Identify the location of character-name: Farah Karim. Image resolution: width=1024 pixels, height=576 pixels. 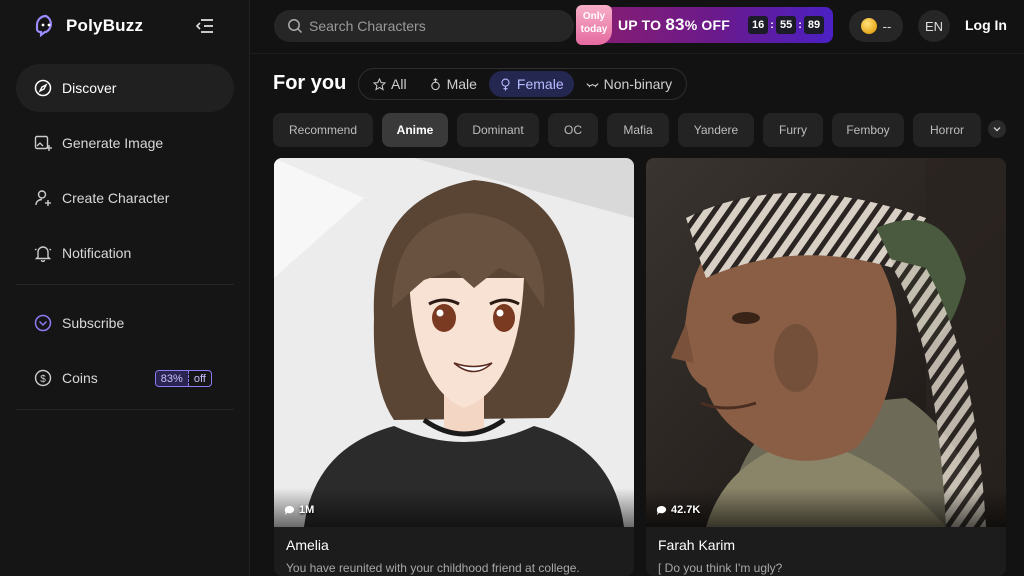
(697, 545).